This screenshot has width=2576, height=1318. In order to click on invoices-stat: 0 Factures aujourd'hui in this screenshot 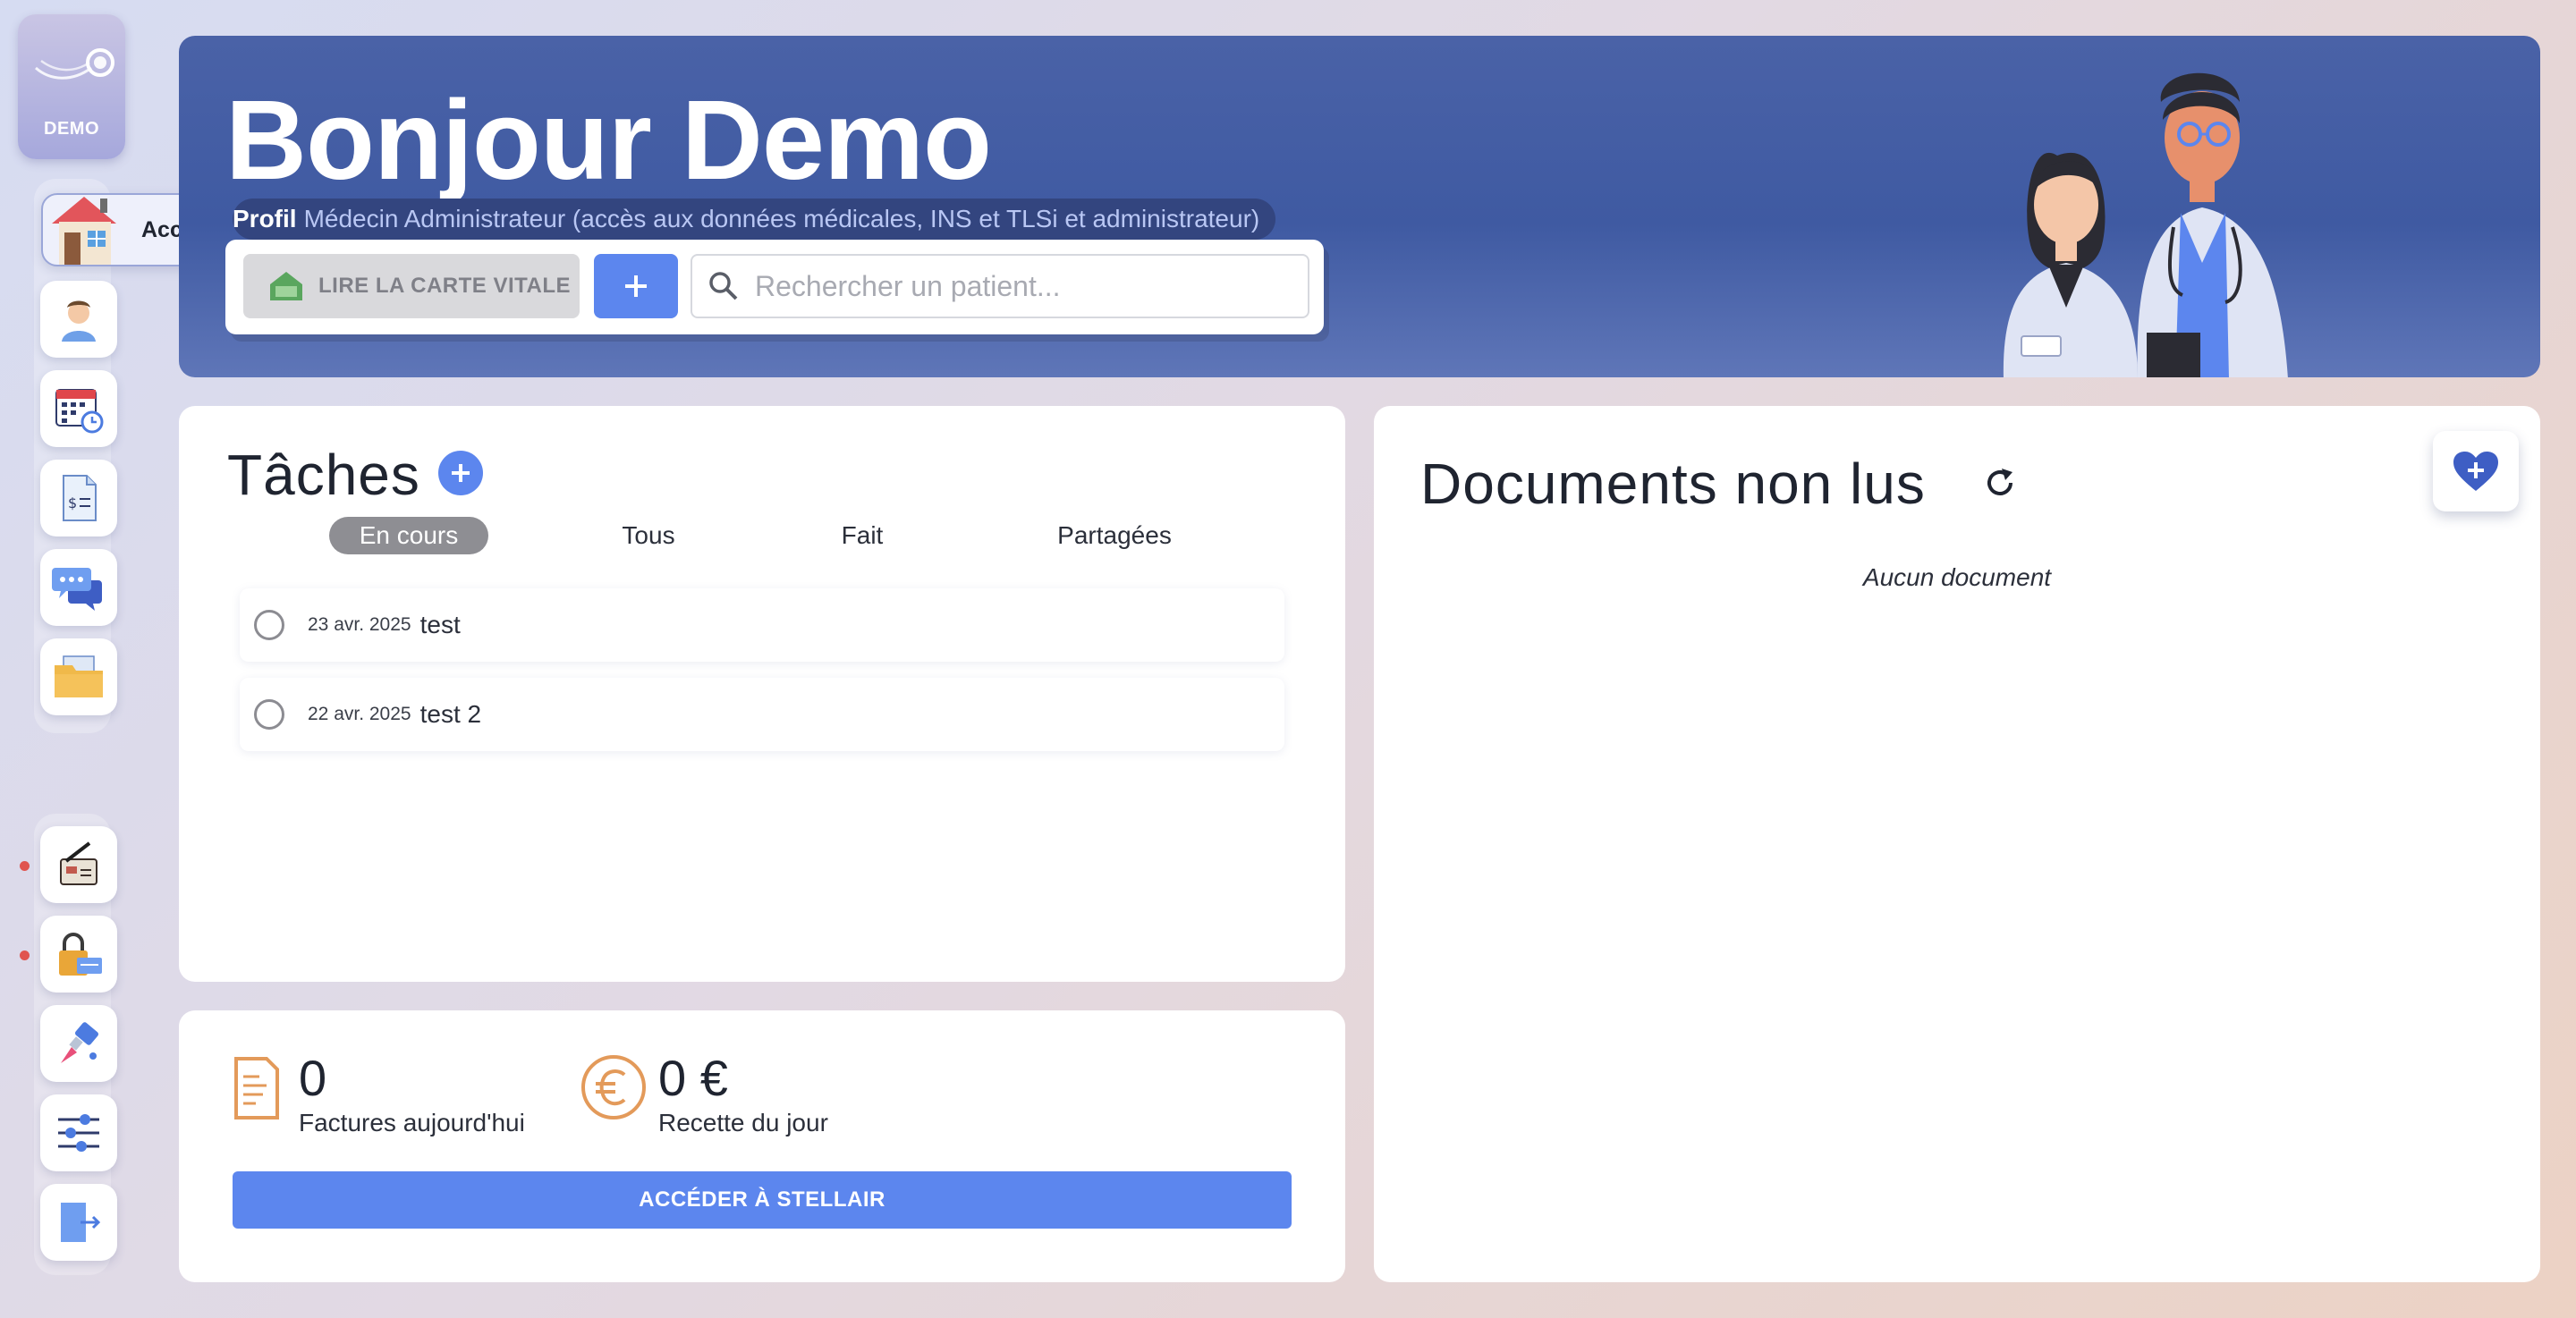, I will do `click(412, 1095)`.